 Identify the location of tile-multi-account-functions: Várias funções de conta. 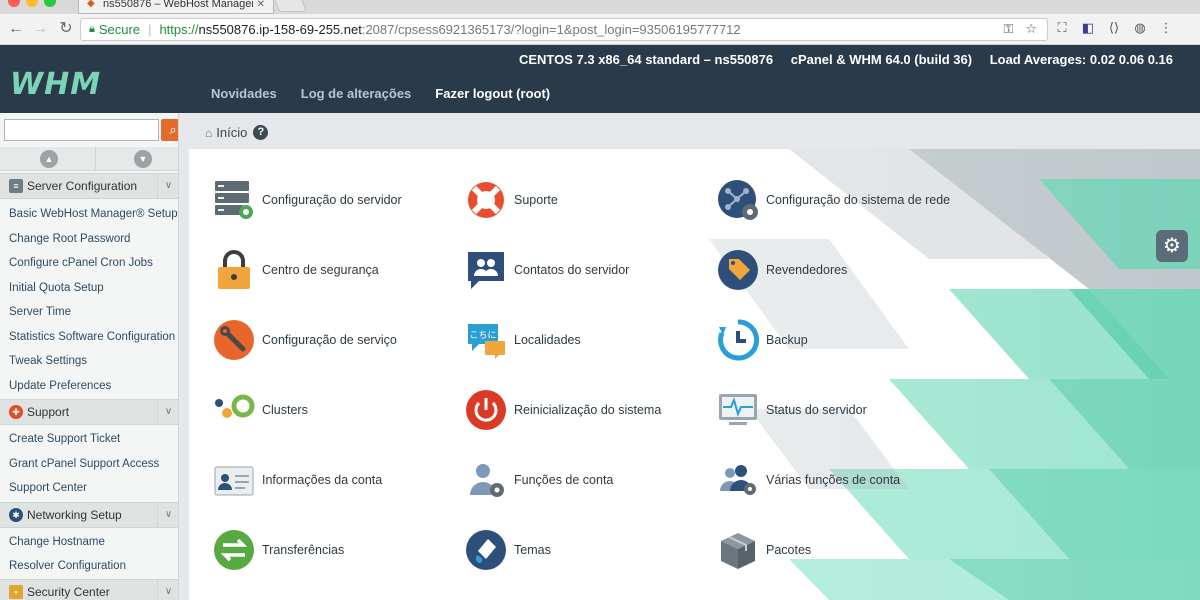
(837, 480).